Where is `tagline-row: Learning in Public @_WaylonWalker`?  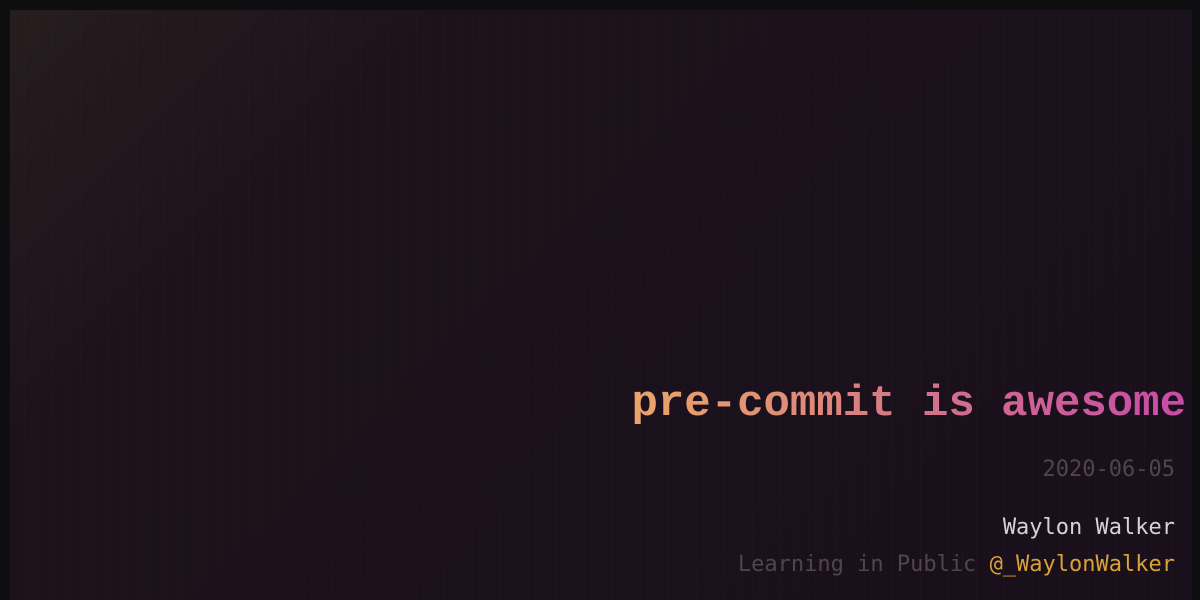 tagline-row: Learning in Public @_WaylonWalker is located at coordinates (956, 565).